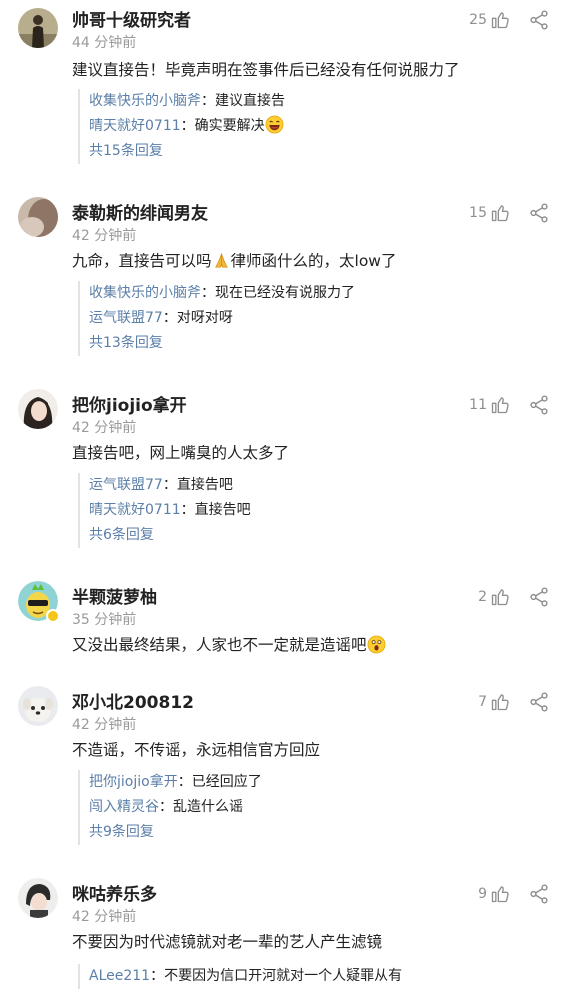  I want to click on comment-text-part: 又没出最终结果，人家也不一定就是造谣吧, so click(219, 645).